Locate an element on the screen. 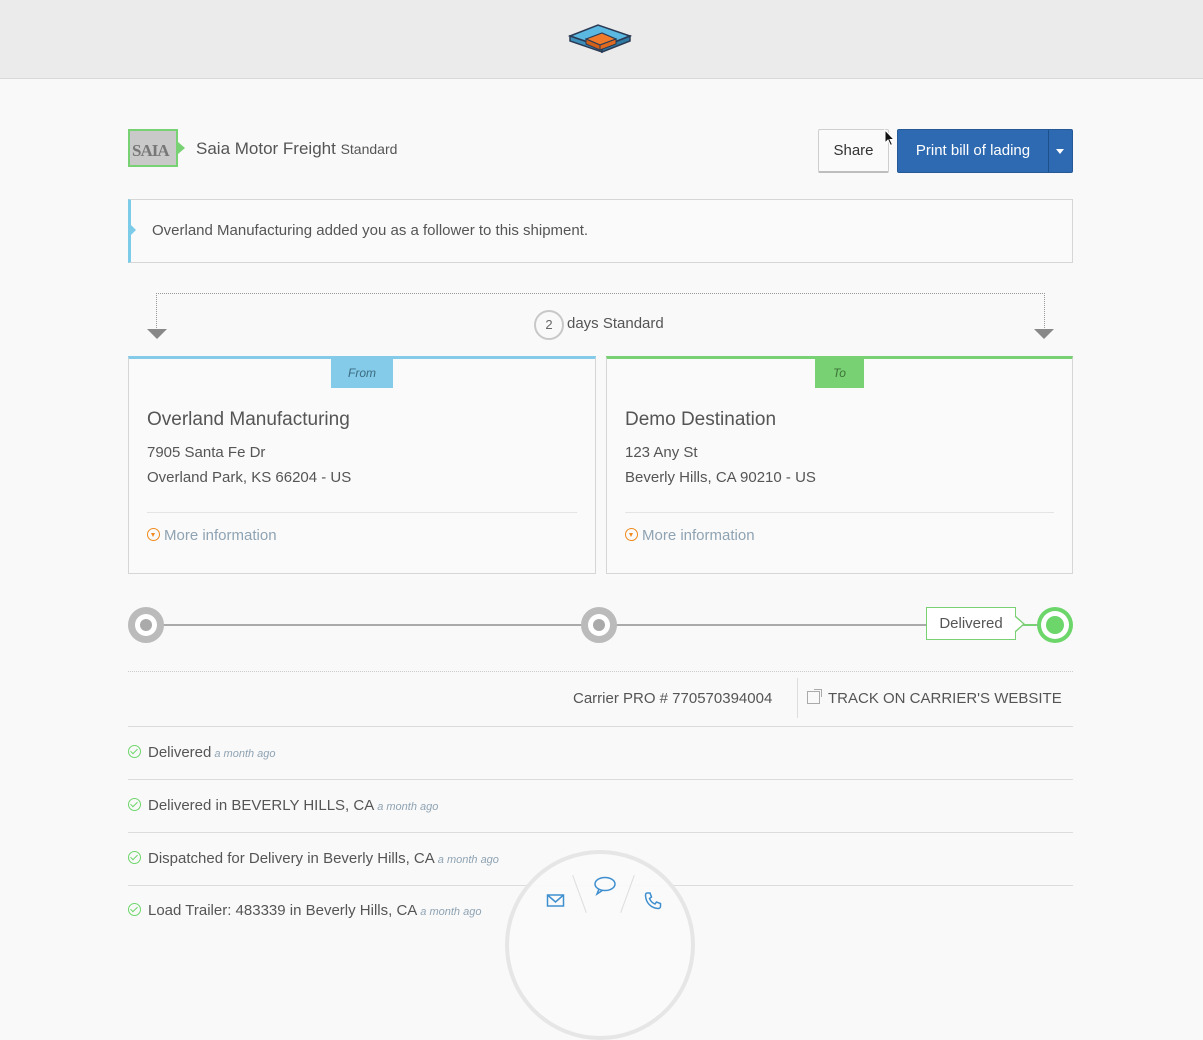 The height and width of the screenshot is (1040, 1203). carrier-title: Saia Motor Freight Standard is located at coordinates (296, 149).